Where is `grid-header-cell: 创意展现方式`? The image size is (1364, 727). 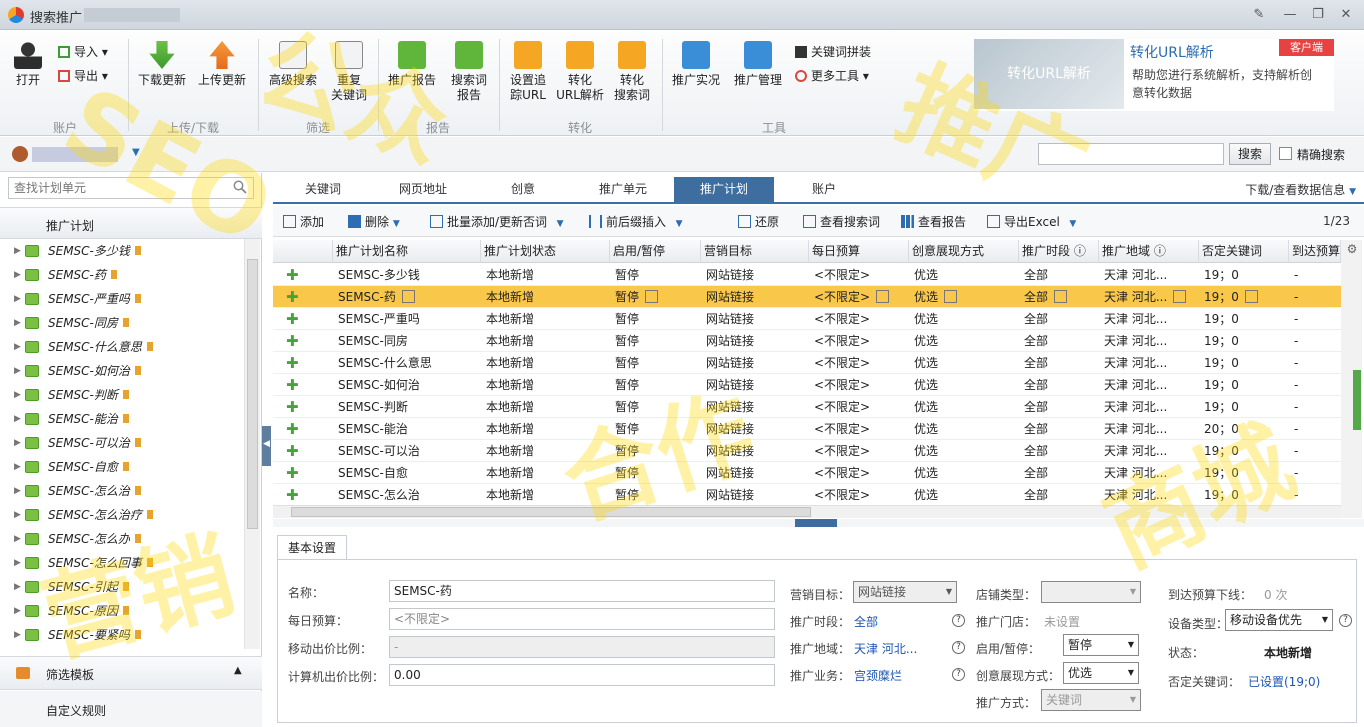
grid-header-cell: 创意展现方式 is located at coordinates (964, 251).